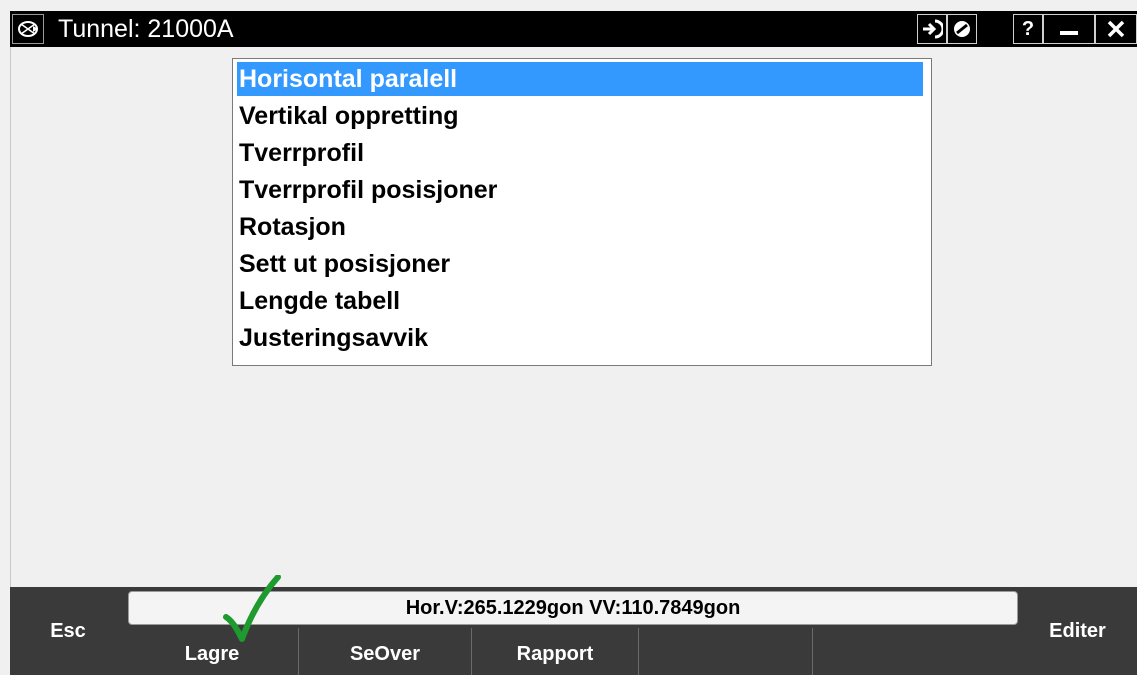 The height and width of the screenshot is (675, 1137). What do you see at coordinates (932, 29) in the screenshot?
I see `login-arrow-icon` at bounding box center [932, 29].